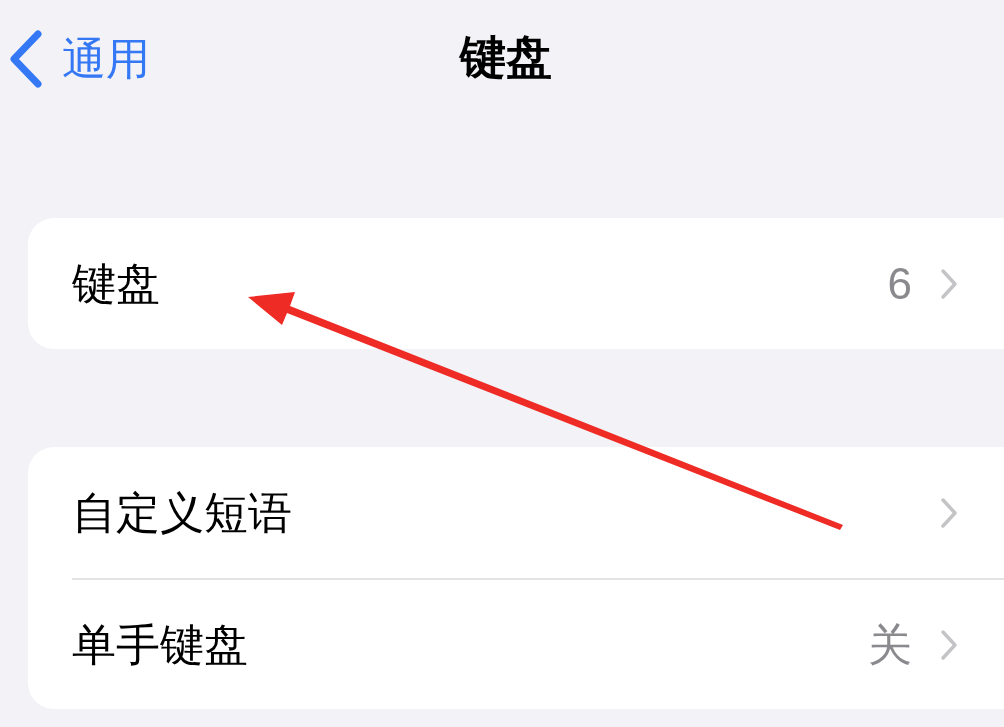 This screenshot has width=1004, height=727. What do you see at coordinates (506, 57) in the screenshot?
I see `page-title: 键盘` at bounding box center [506, 57].